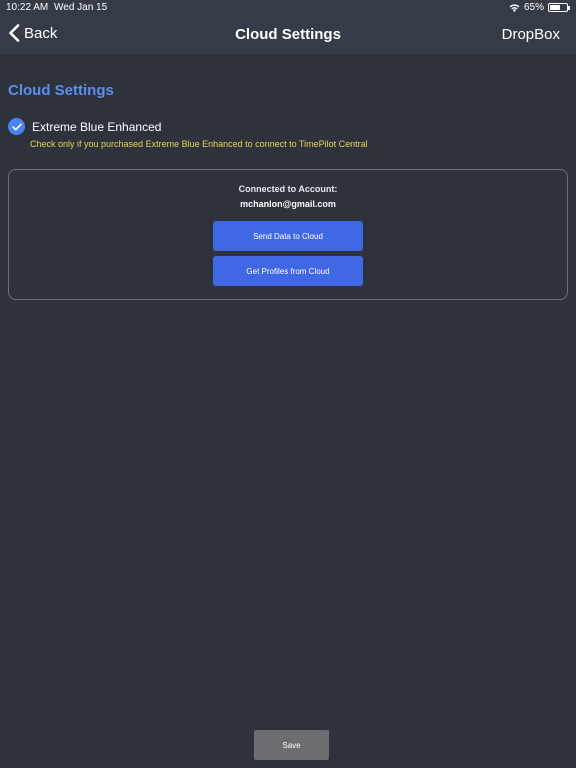 The height and width of the screenshot is (768, 576). Describe the element at coordinates (291, 745) in the screenshot. I see `save-button: Save` at that location.